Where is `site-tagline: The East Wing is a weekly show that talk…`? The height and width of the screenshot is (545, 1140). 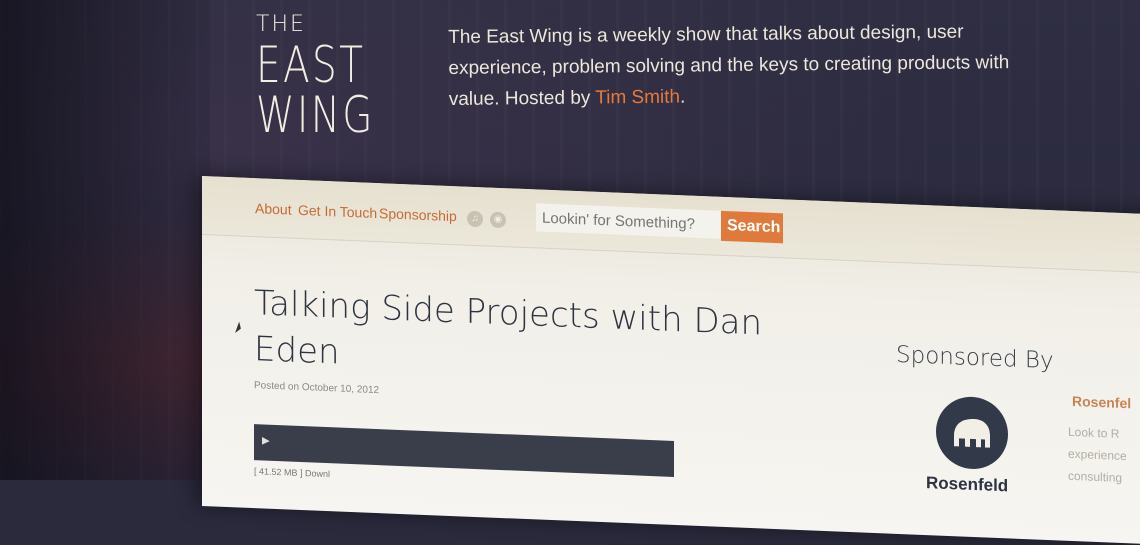
site-tagline: The East Wing is a weekly show that talk… is located at coordinates (743, 65).